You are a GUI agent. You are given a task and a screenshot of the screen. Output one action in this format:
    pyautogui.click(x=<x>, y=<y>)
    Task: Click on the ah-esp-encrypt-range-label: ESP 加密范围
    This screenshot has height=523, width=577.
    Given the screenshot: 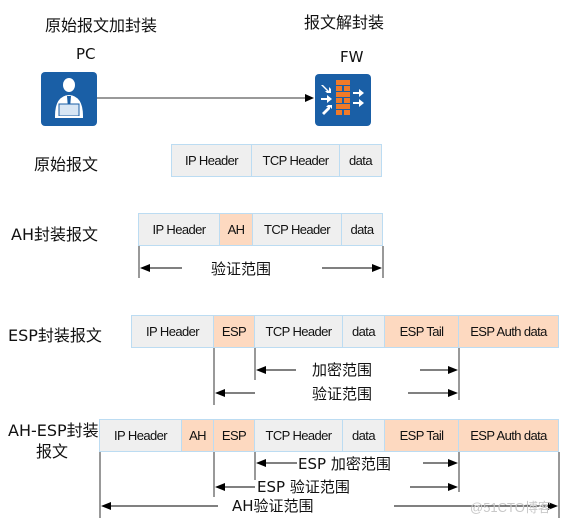 What is the action you would take?
    pyautogui.click(x=344, y=464)
    